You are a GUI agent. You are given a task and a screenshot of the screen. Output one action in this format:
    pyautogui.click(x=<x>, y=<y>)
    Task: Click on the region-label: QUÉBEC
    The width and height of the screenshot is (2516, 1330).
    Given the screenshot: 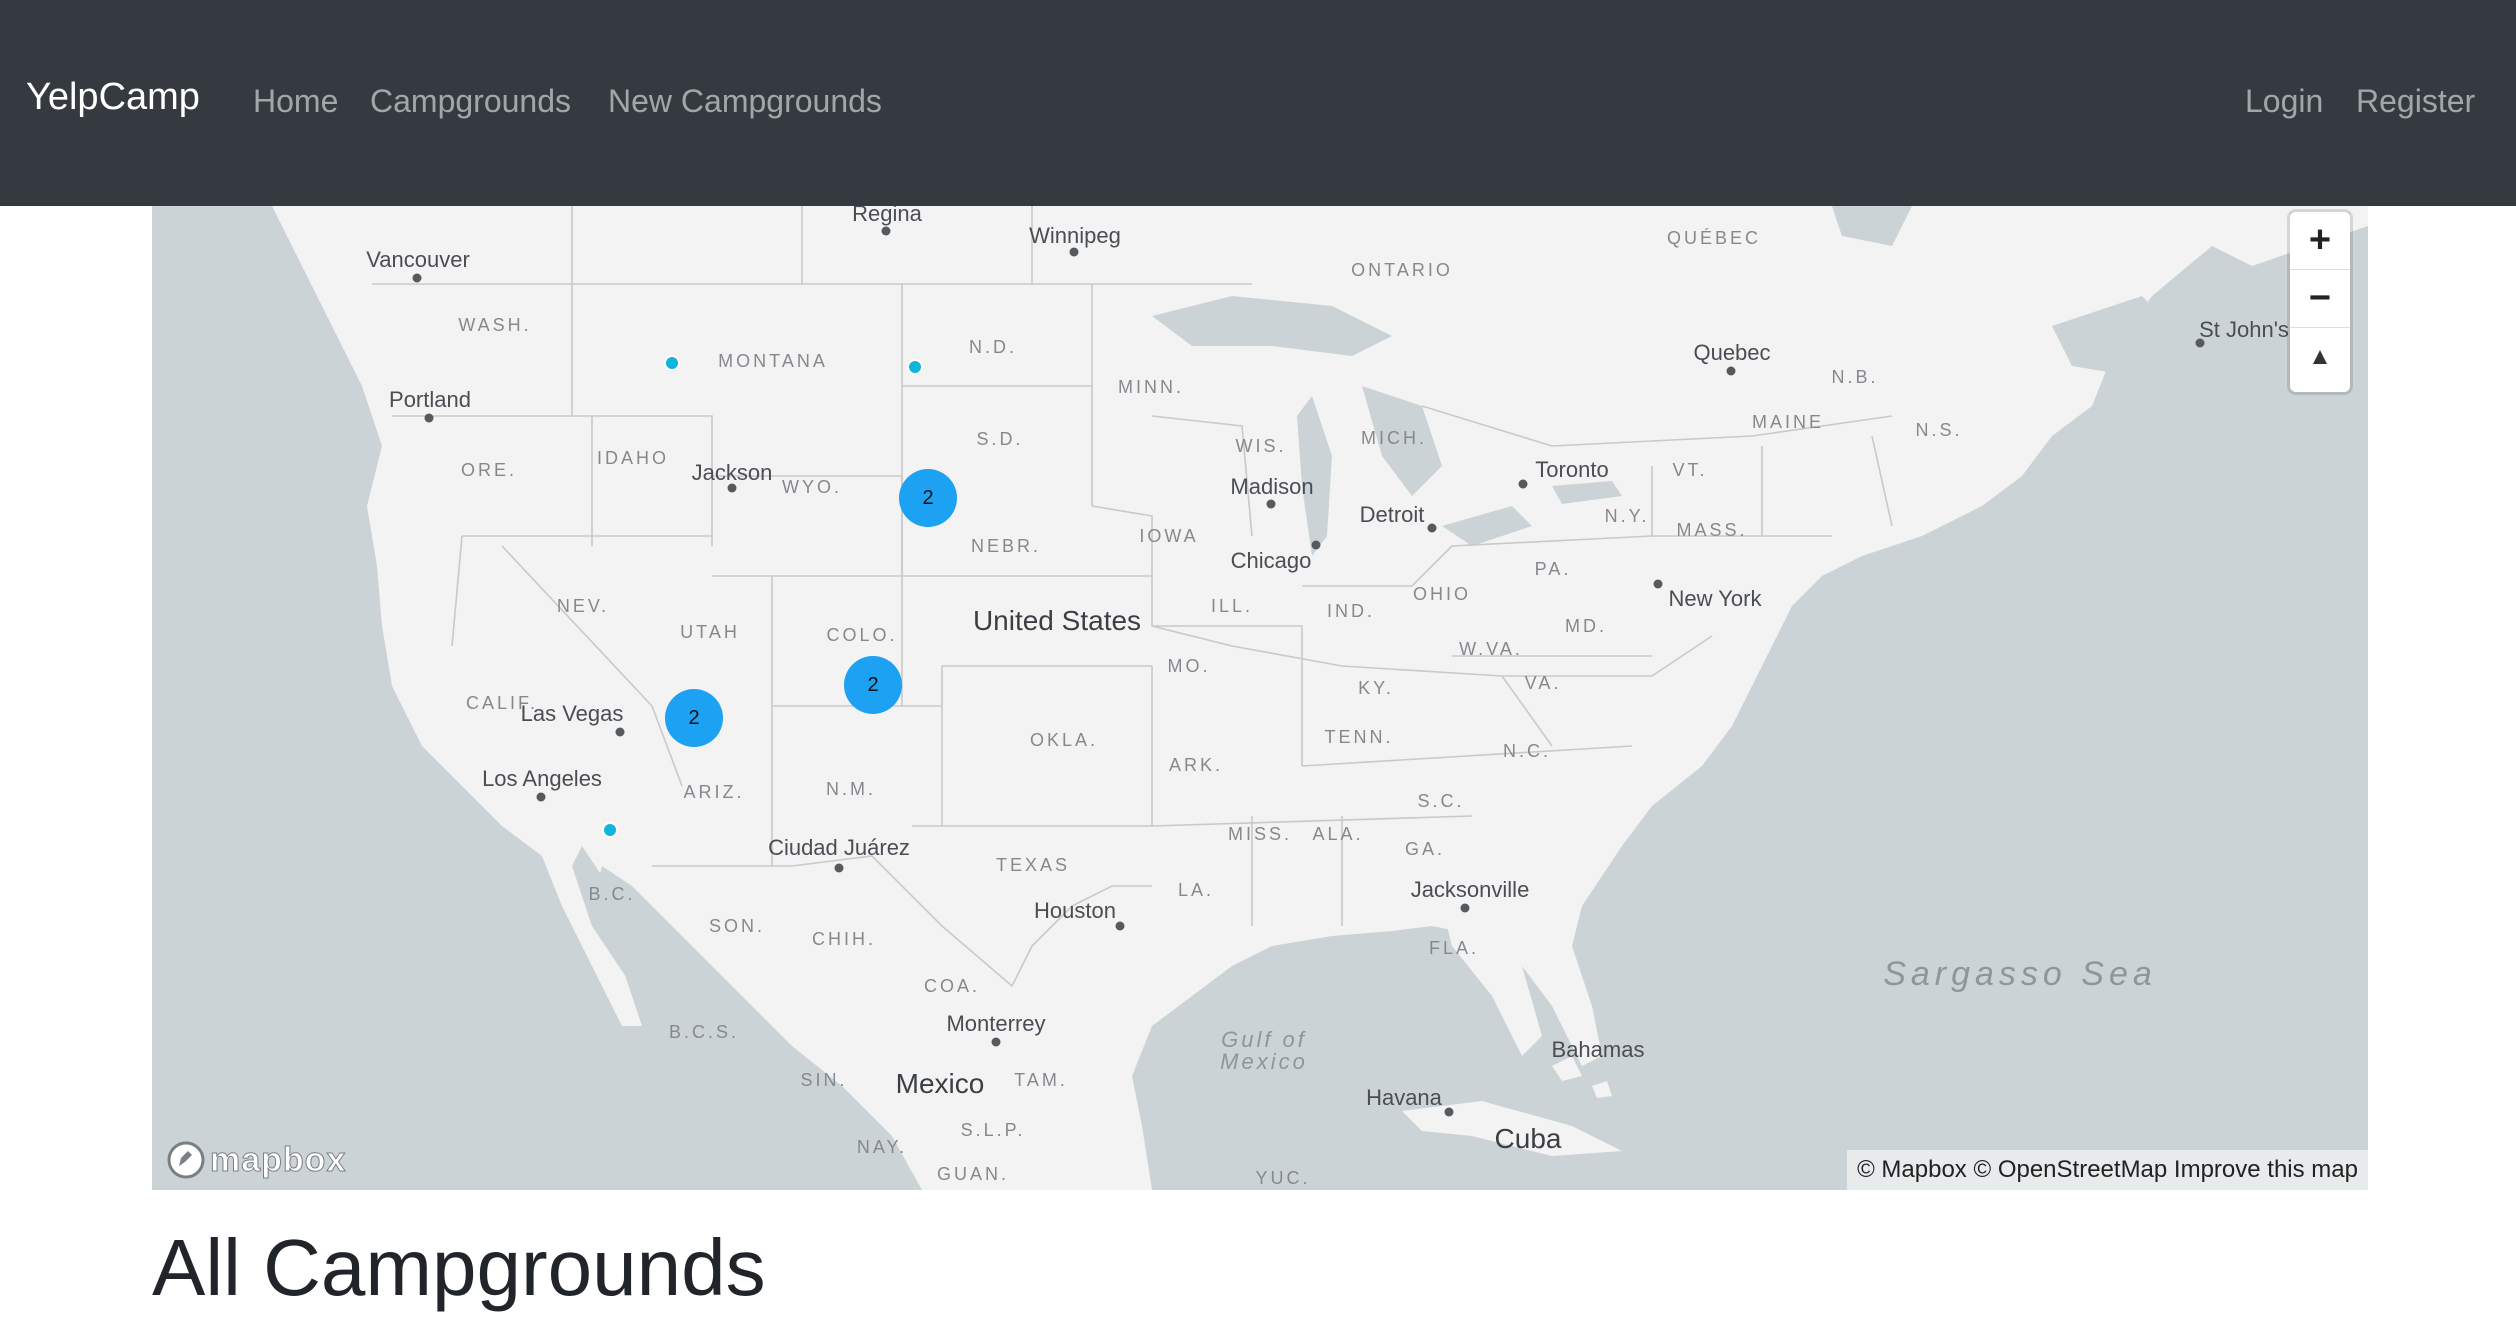 What is the action you would take?
    pyautogui.click(x=1714, y=238)
    